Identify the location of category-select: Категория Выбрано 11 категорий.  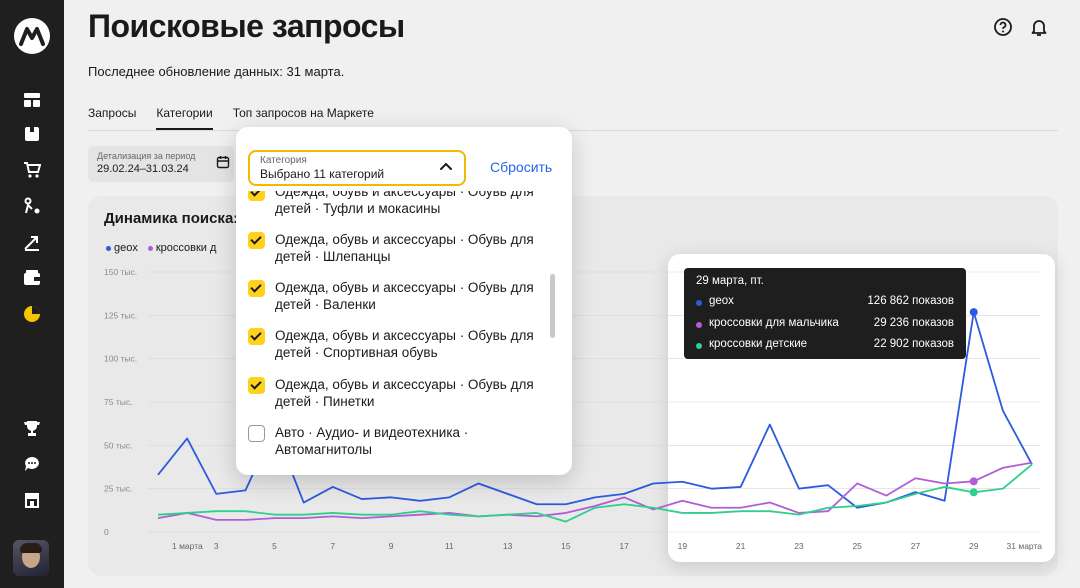
(357, 168).